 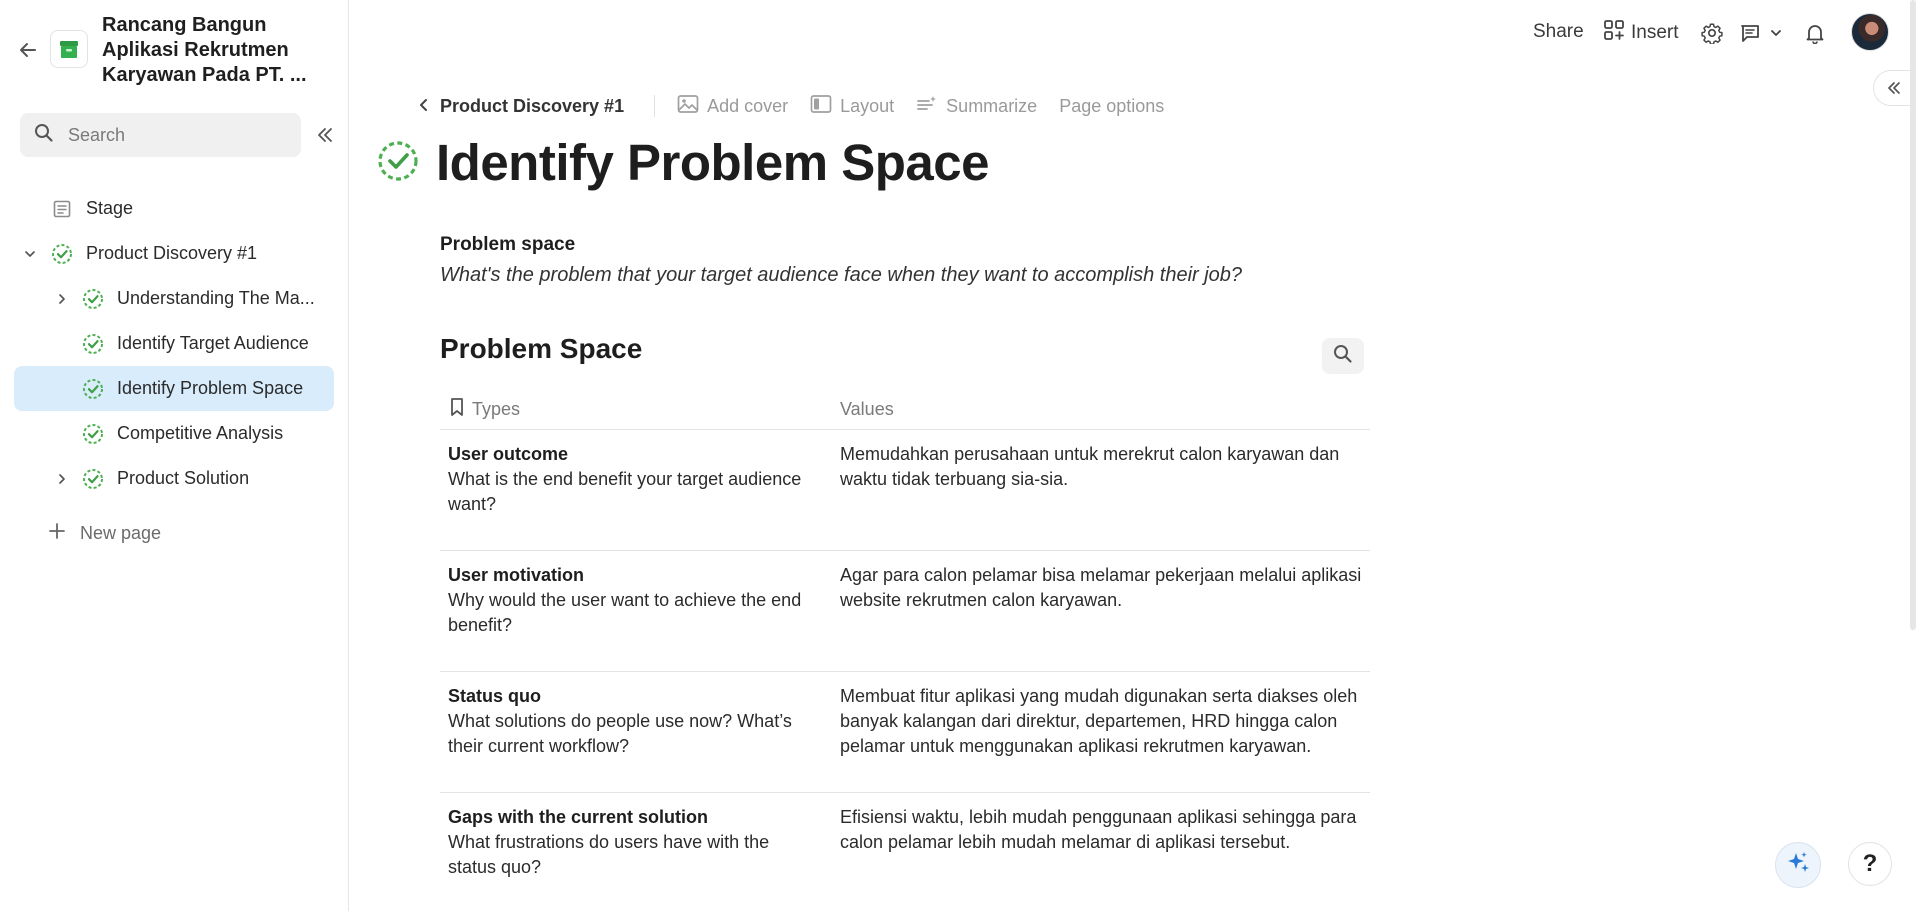 What do you see at coordinates (640, 409) in the screenshot?
I see `column-header-types: Types` at bounding box center [640, 409].